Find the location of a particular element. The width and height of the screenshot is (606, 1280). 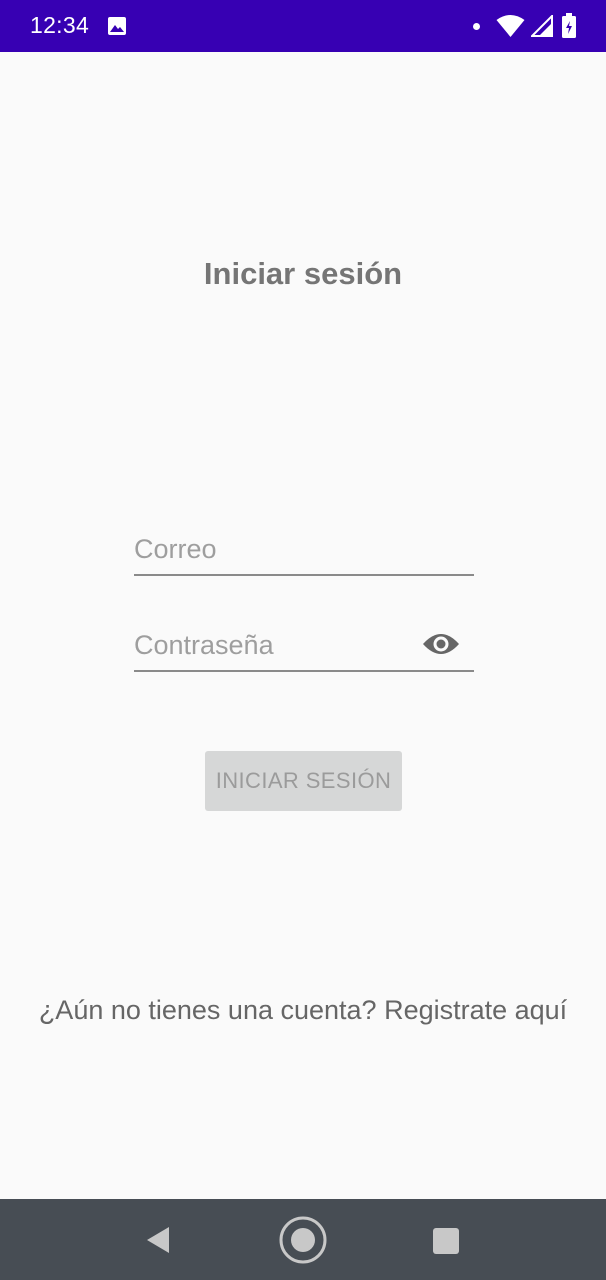

wifi-icon is located at coordinates (510, 26).